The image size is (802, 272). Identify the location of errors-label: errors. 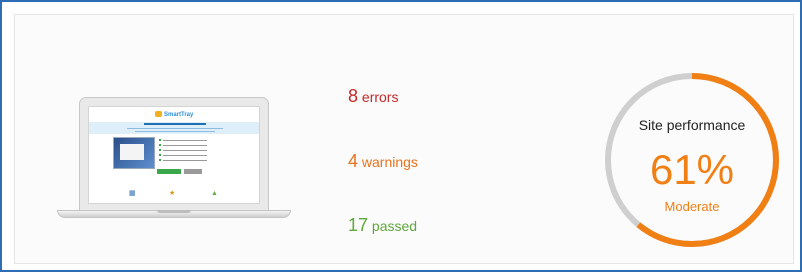
(380, 97).